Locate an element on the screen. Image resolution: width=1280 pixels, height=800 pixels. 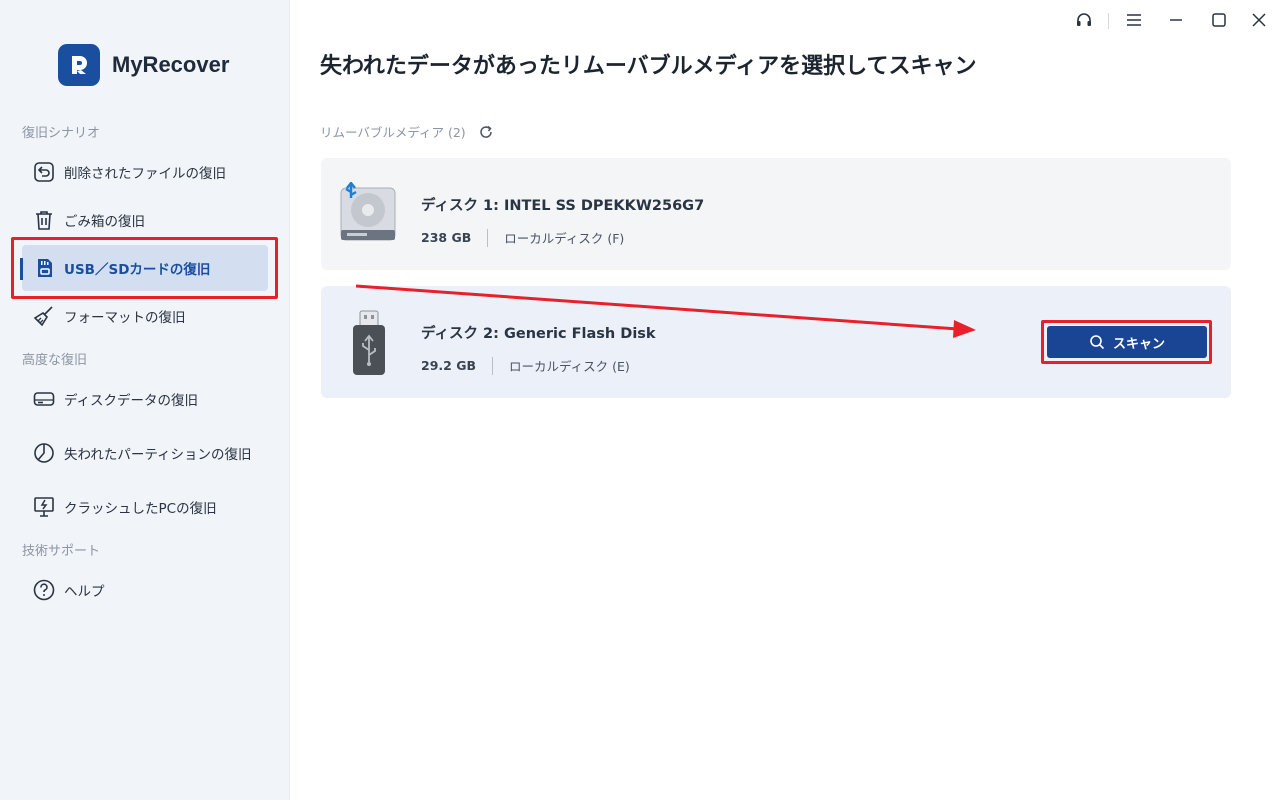
sidebar-item-label: ごみ箱の復旧 is located at coordinates (104, 222).